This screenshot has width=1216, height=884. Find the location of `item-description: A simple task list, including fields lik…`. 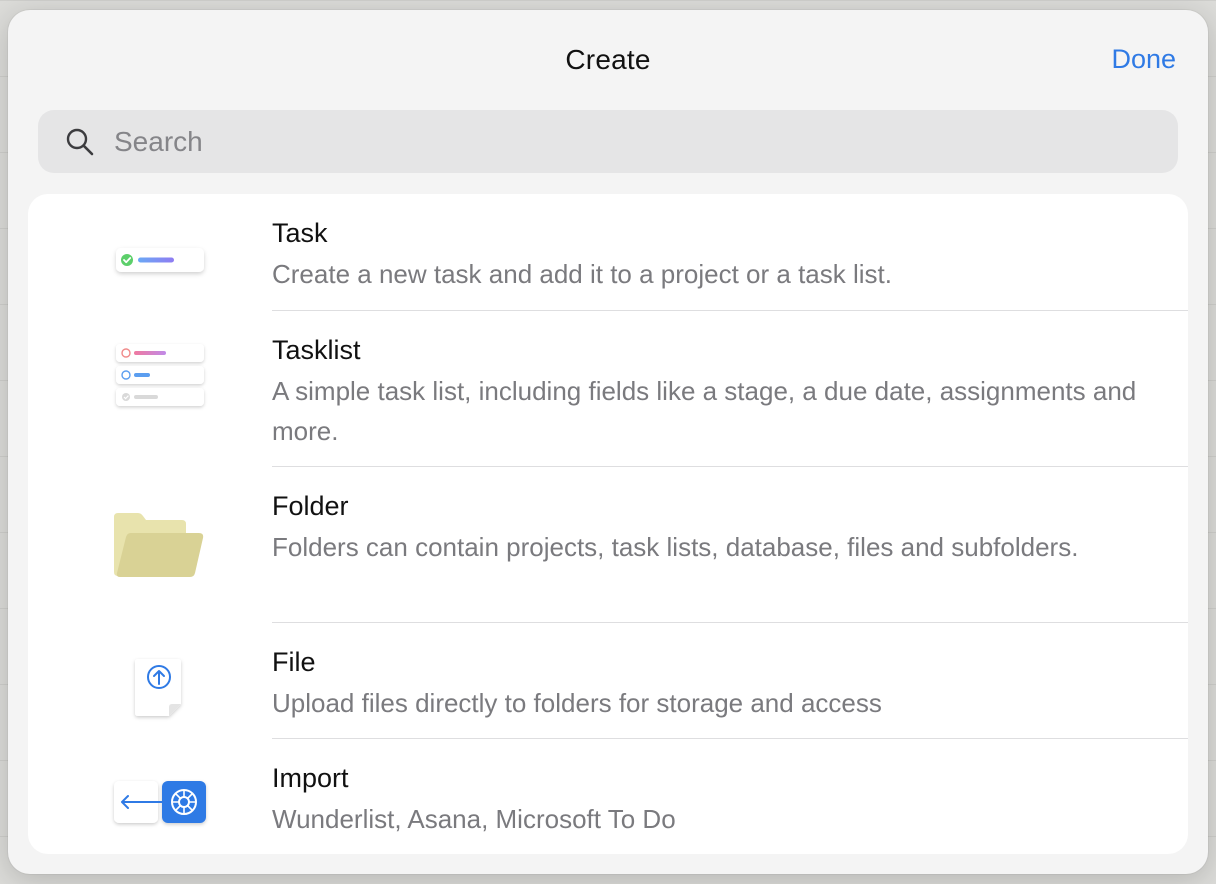

item-description: A simple task list, including fields lik… is located at coordinates (704, 411).